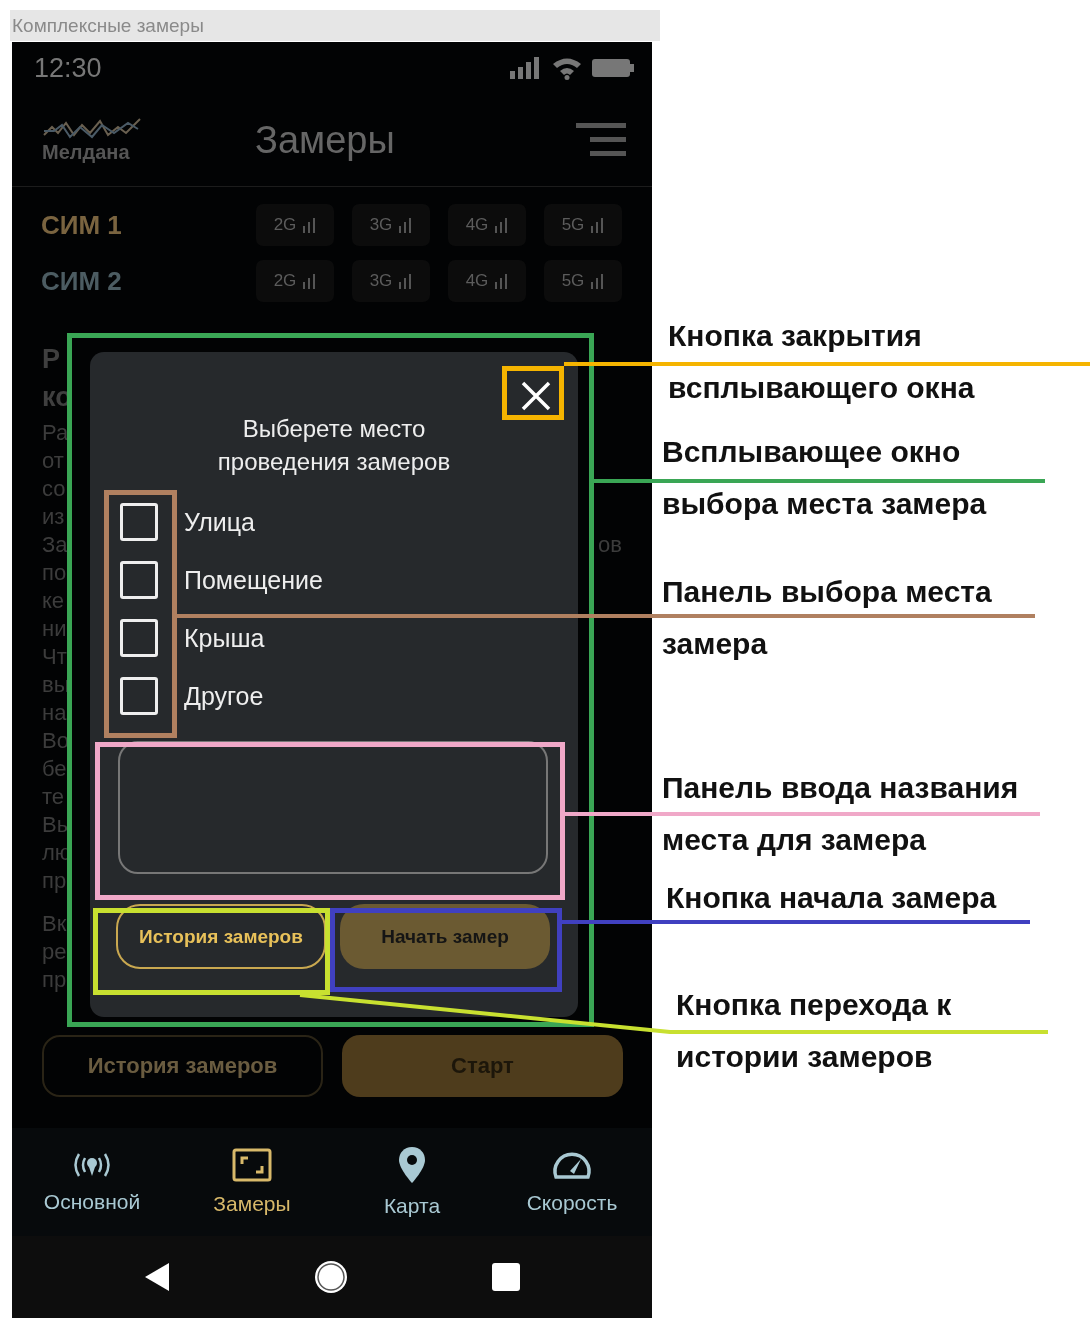 The width and height of the screenshot is (1090, 1319). What do you see at coordinates (53, 601) in the screenshot?
I see `body-text: ке` at bounding box center [53, 601].